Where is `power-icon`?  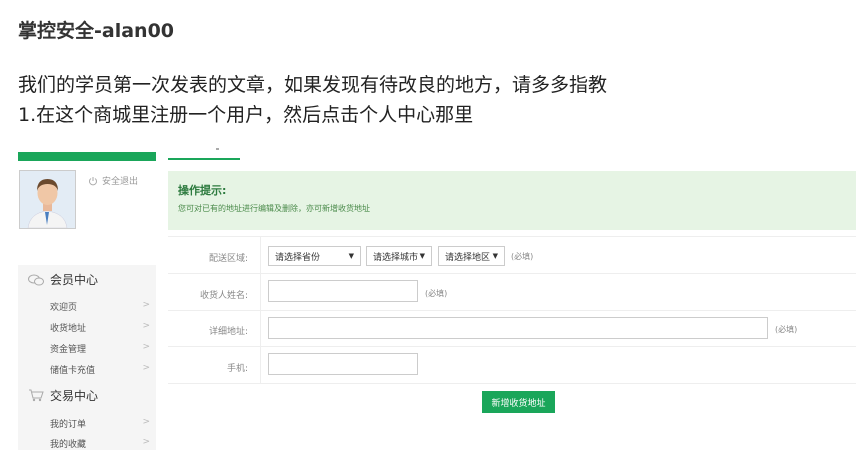
power-icon is located at coordinates (93, 180).